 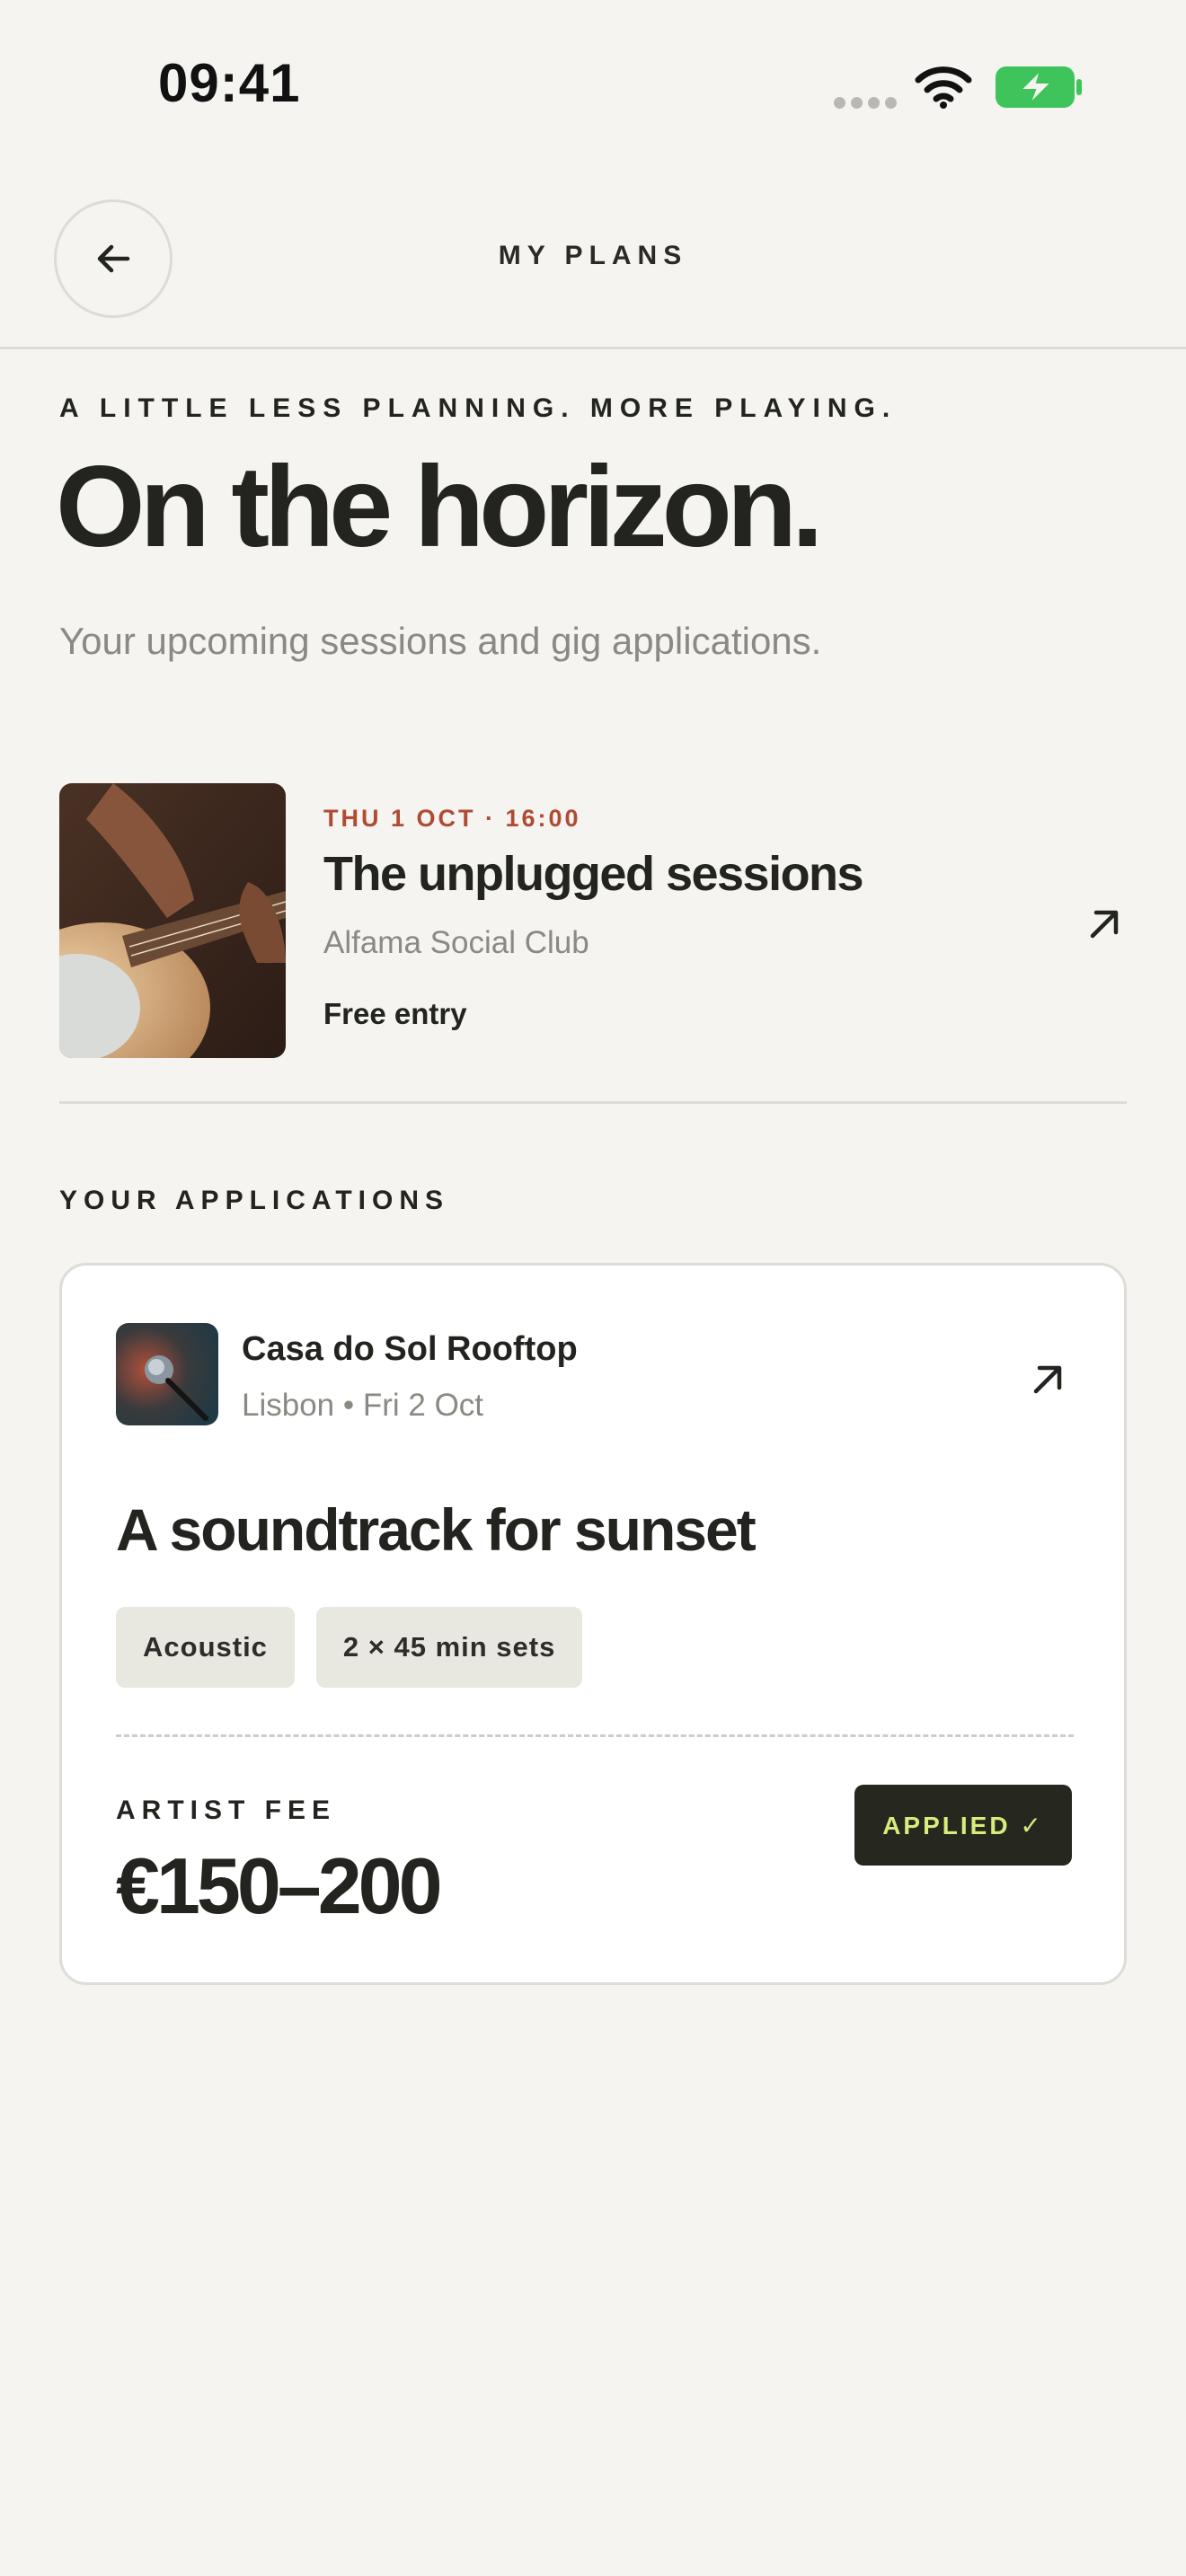 What do you see at coordinates (593, 348) in the screenshot?
I see `header-divider` at bounding box center [593, 348].